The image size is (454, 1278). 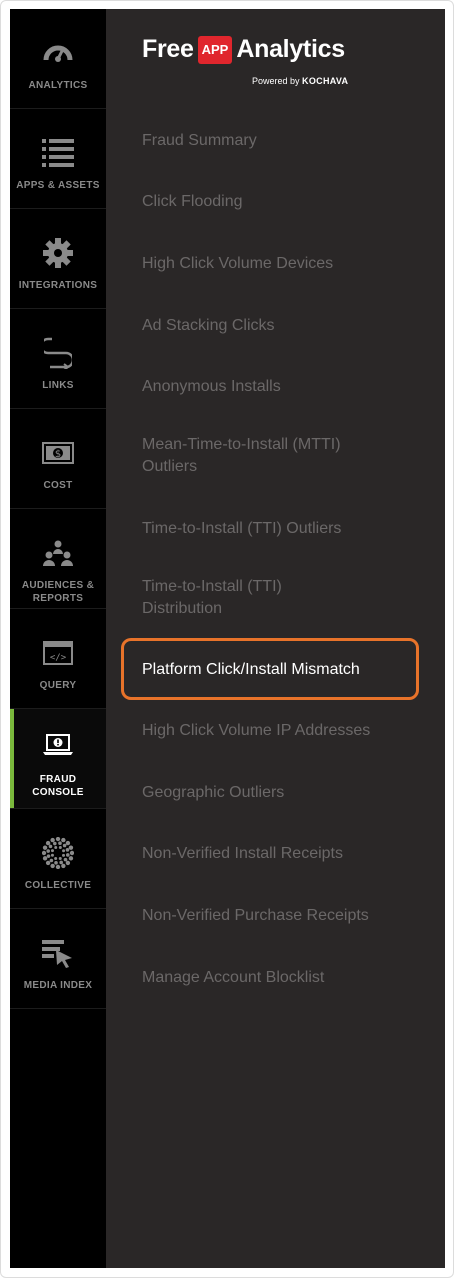 What do you see at coordinates (58, 385) in the screenshot?
I see `rail-item-label: LINKS` at bounding box center [58, 385].